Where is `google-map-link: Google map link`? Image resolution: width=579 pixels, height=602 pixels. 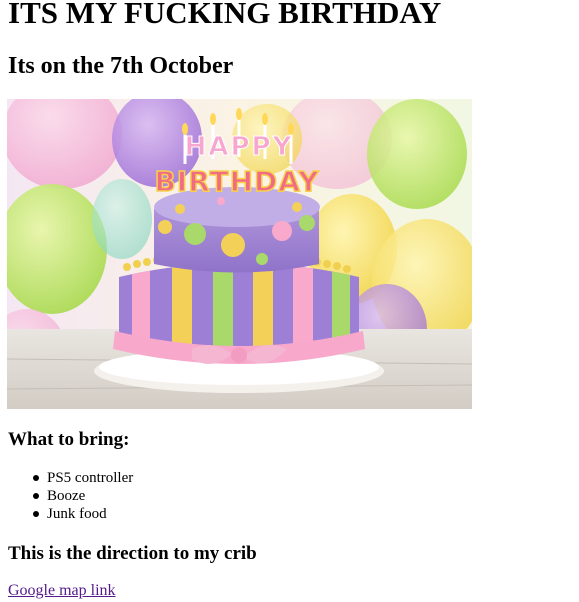 google-map-link: Google map link is located at coordinates (62, 591).